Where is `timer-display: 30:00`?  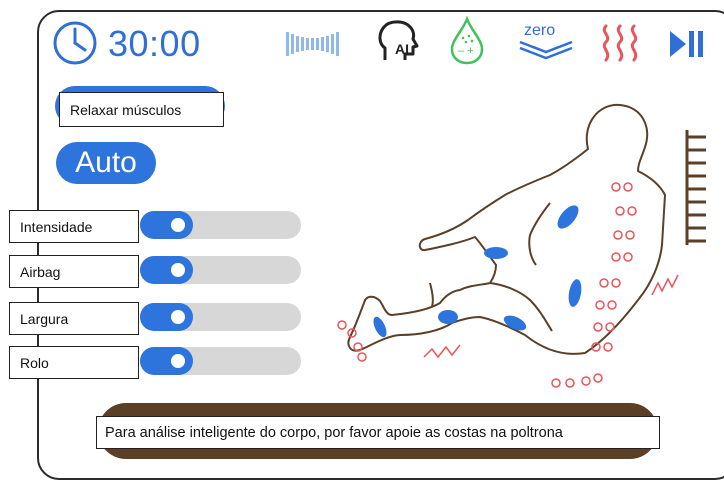
timer-display: 30:00 is located at coordinates (154, 43).